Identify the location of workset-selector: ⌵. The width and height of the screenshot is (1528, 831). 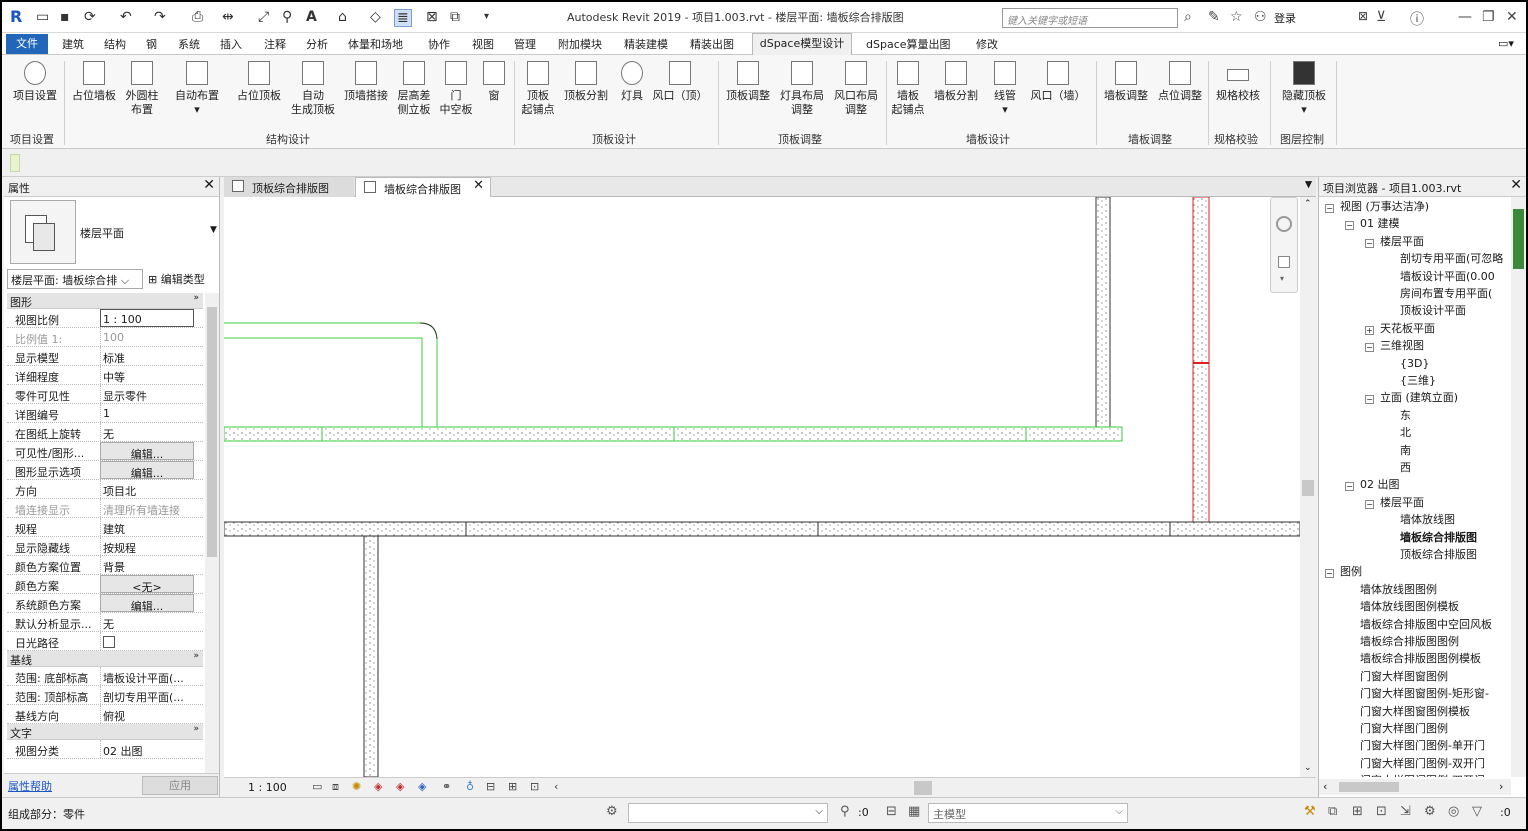
(728, 813).